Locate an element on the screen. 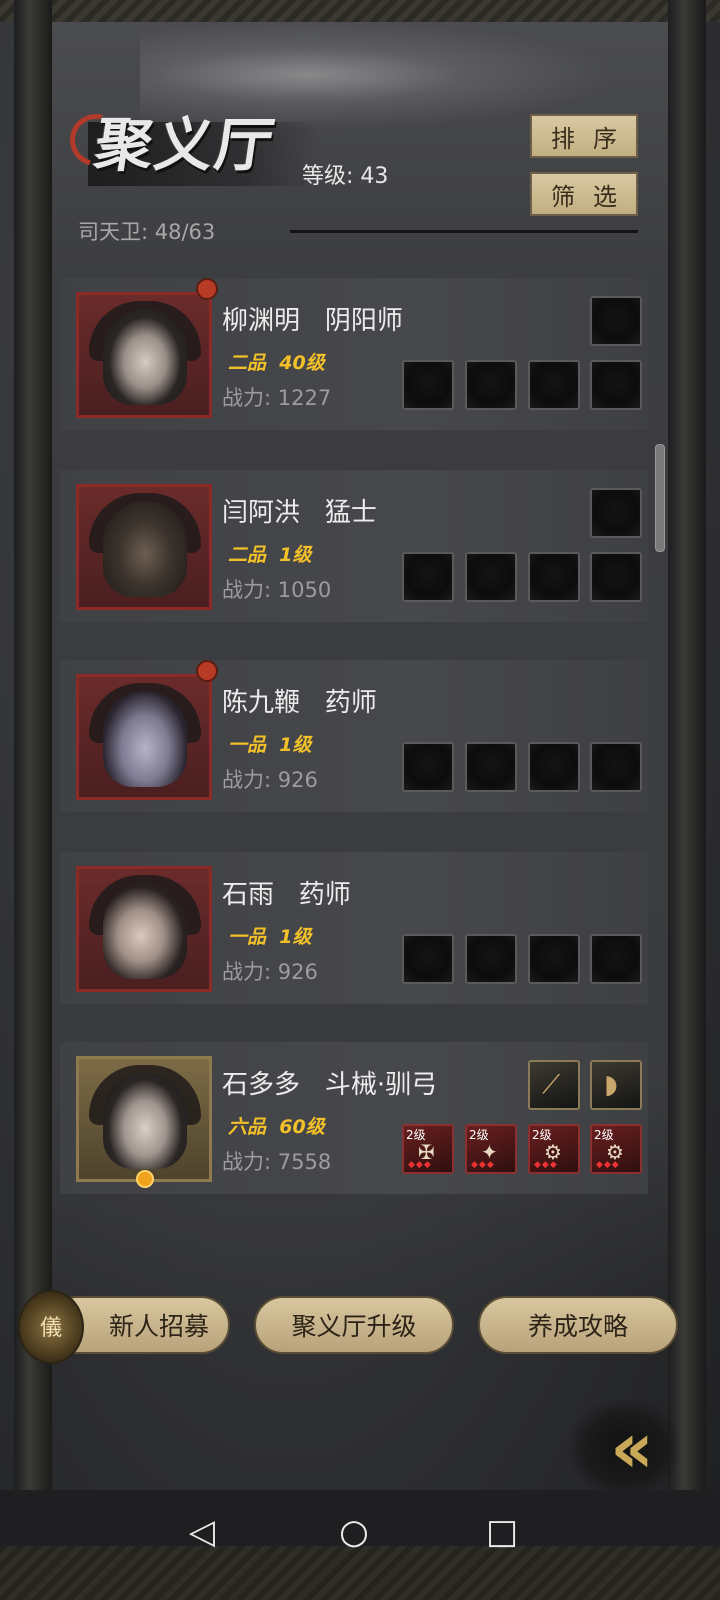 This screenshot has width=720, height=1600. hero-name-class: 柳渊明 阴阳师 is located at coordinates (312, 321).